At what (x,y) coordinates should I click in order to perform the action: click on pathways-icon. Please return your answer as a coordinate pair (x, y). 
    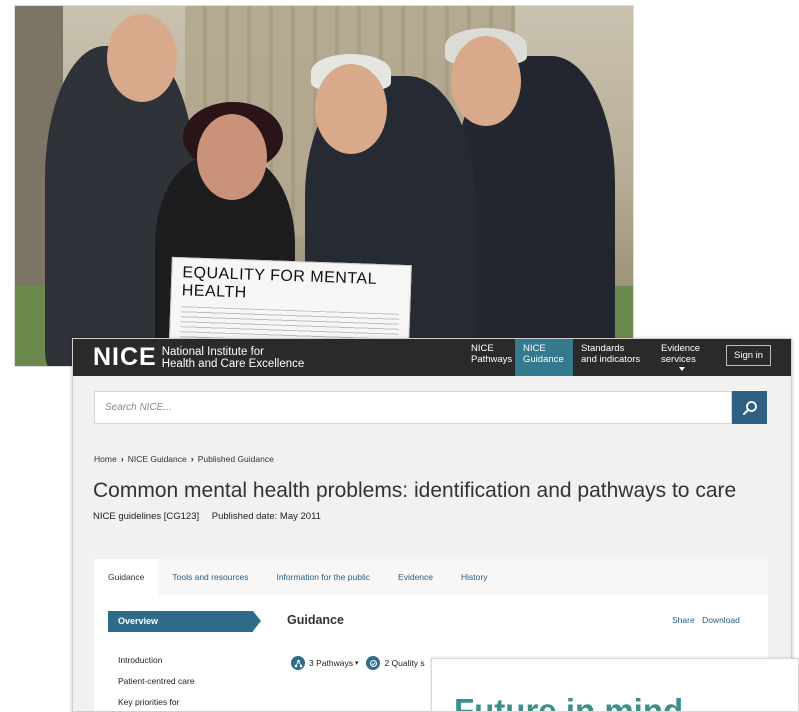
    Looking at the image, I should click on (298, 663).